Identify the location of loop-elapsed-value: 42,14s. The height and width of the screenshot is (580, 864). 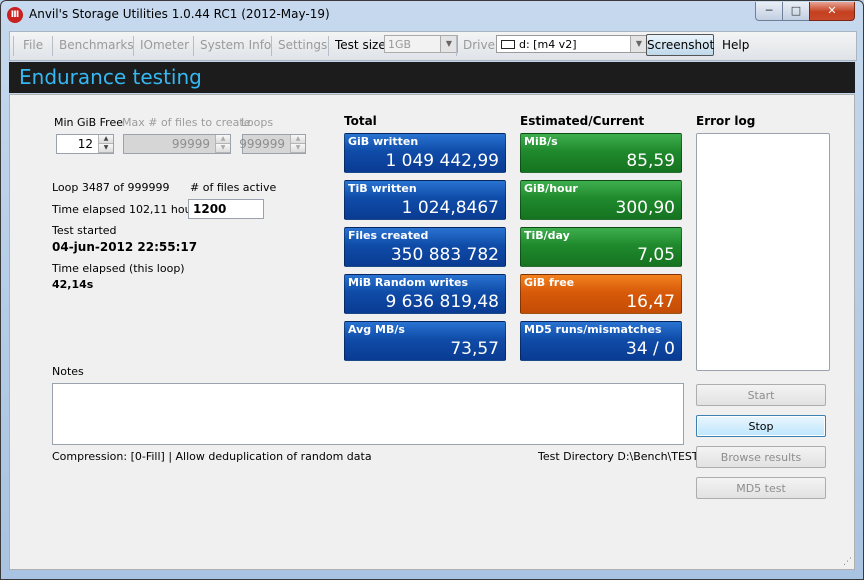
(73, 284).